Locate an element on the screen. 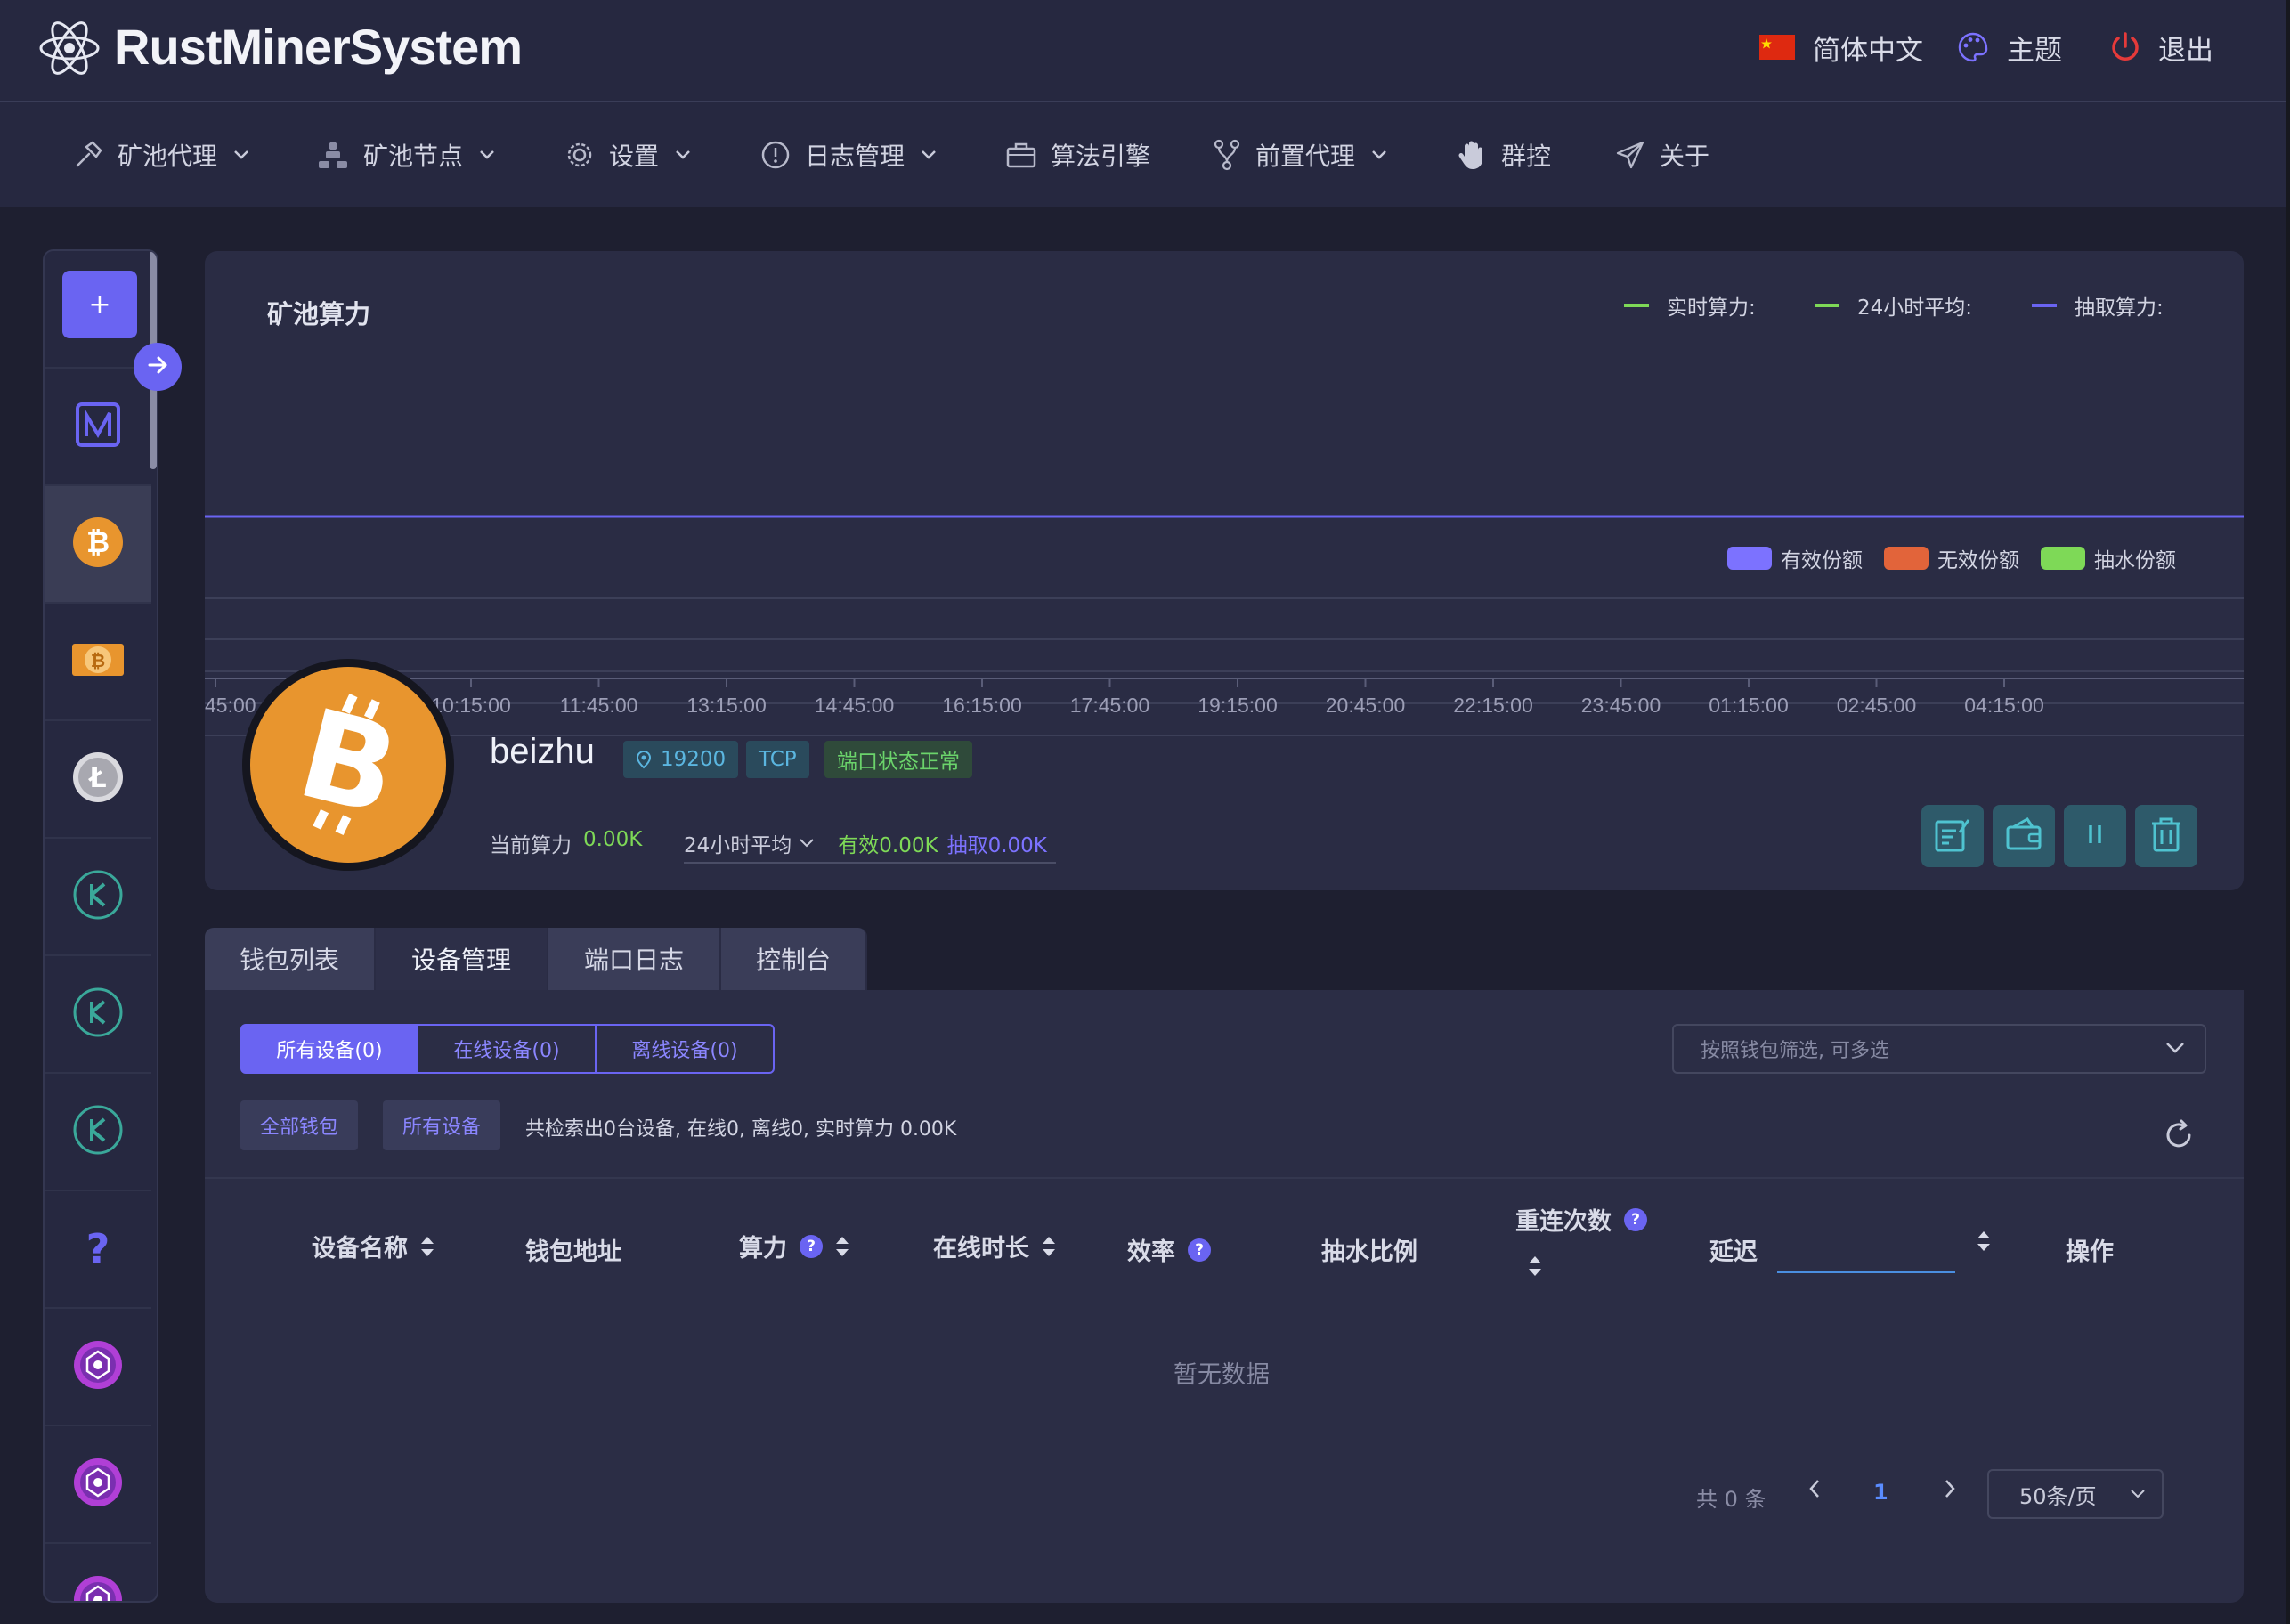 This screenshot has height=1624, width=2290. sidebar-item-bch: ₿ is located at coordinates (98, 662).